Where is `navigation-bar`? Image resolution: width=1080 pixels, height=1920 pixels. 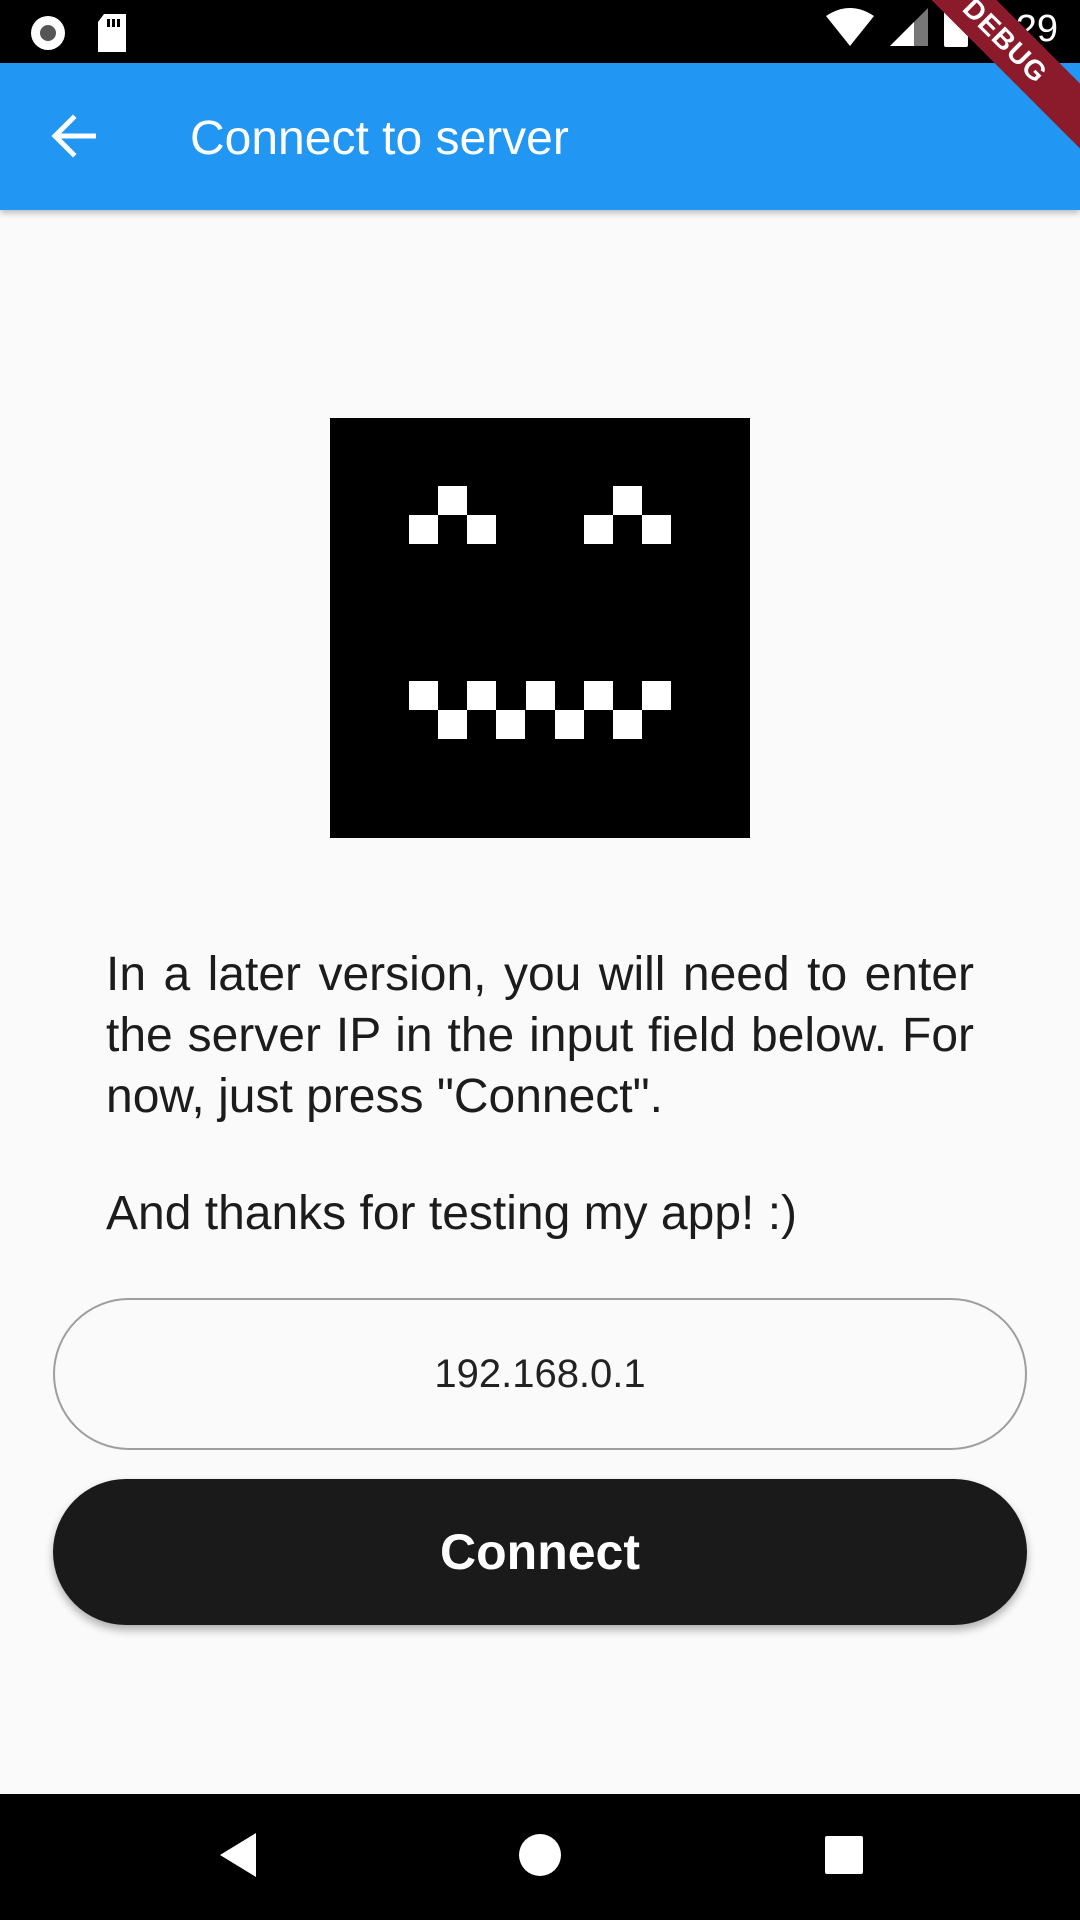 navigation-bar is located at coordinates (540, 1857).